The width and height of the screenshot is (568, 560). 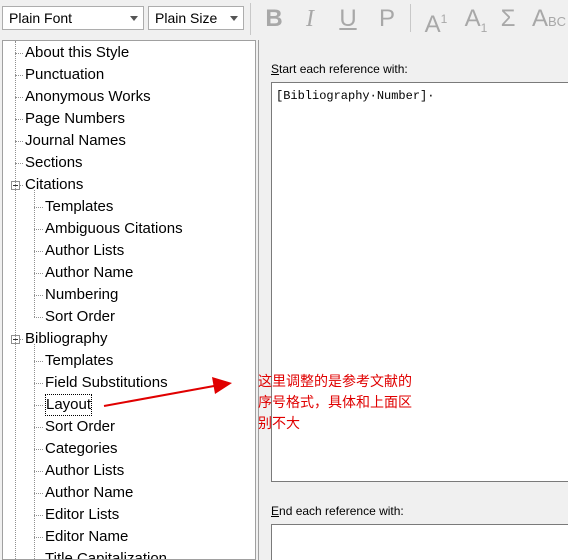 I want to click on superscript-button: A1, so click(x=436, y=21).